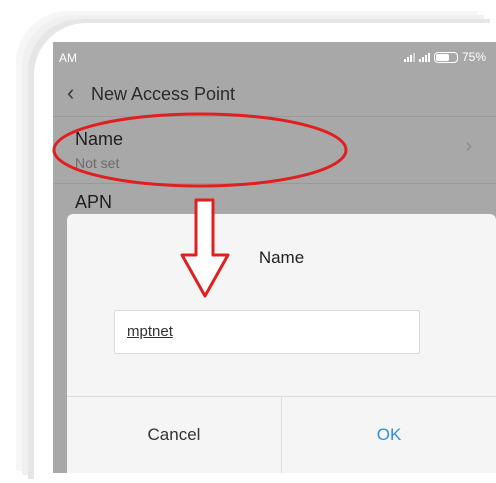 The width and height of the screenshot is (496, 483). Describe the element at coordinates (205, 248) in the screenshot. I see `down-arrow-annotation` at that location.